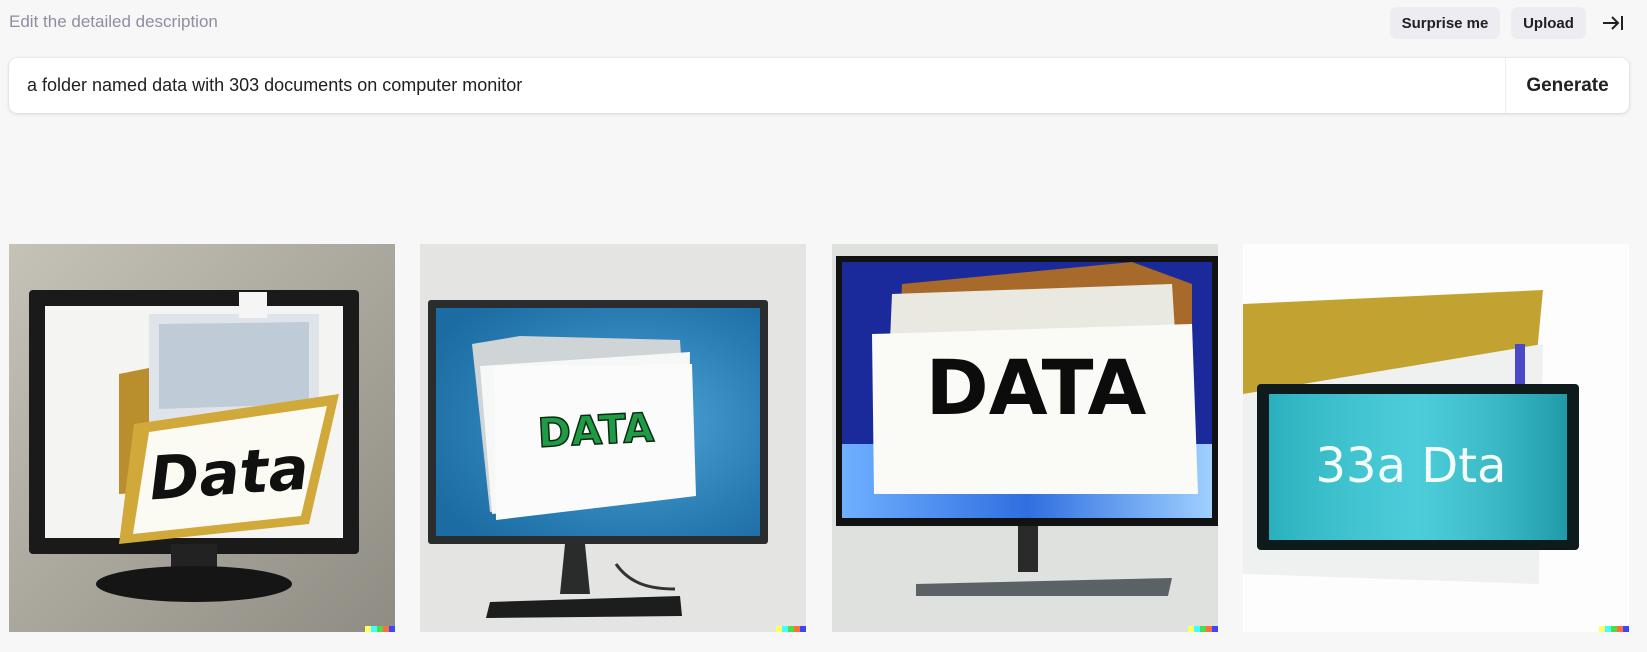 The height and width of the screenshot is (652, 1647). I want to click on upload-button: Upload, so click(1548, 23).